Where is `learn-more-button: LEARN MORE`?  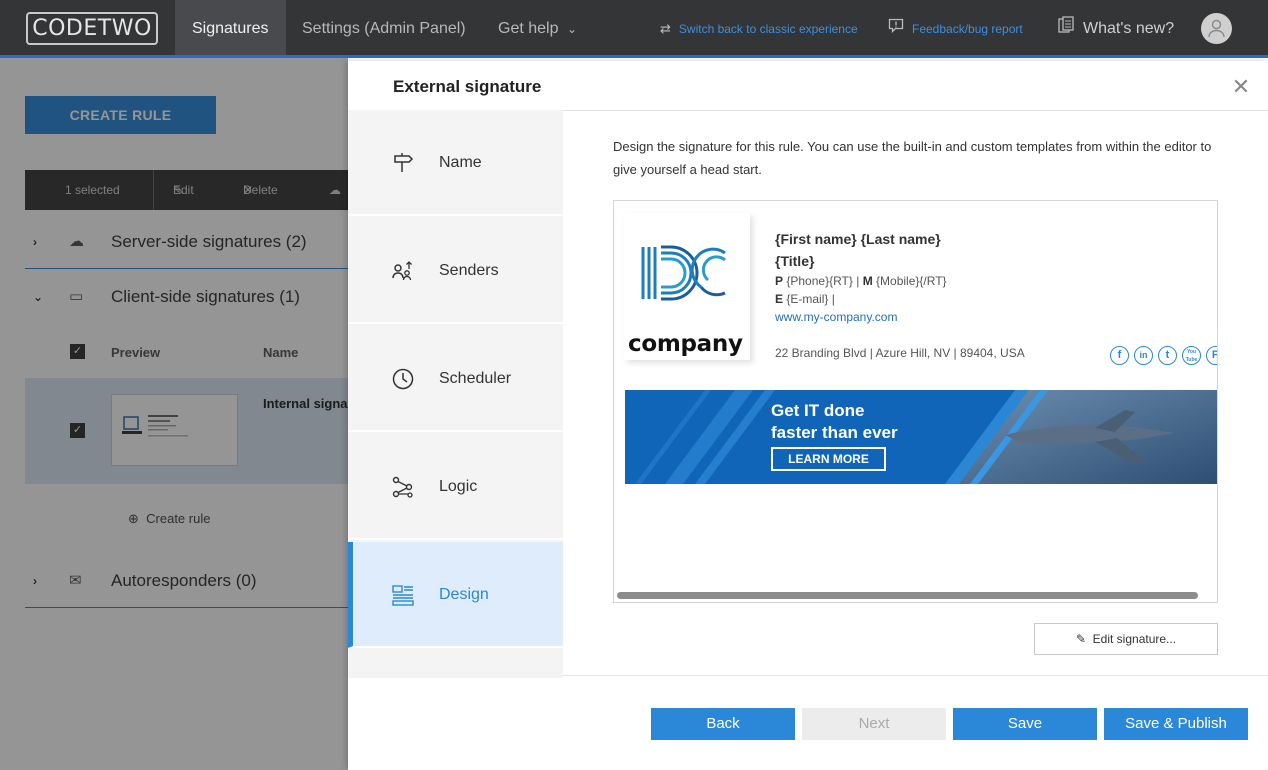 learn-more-button: LEARN MORE is located at coordinates (828, 459).